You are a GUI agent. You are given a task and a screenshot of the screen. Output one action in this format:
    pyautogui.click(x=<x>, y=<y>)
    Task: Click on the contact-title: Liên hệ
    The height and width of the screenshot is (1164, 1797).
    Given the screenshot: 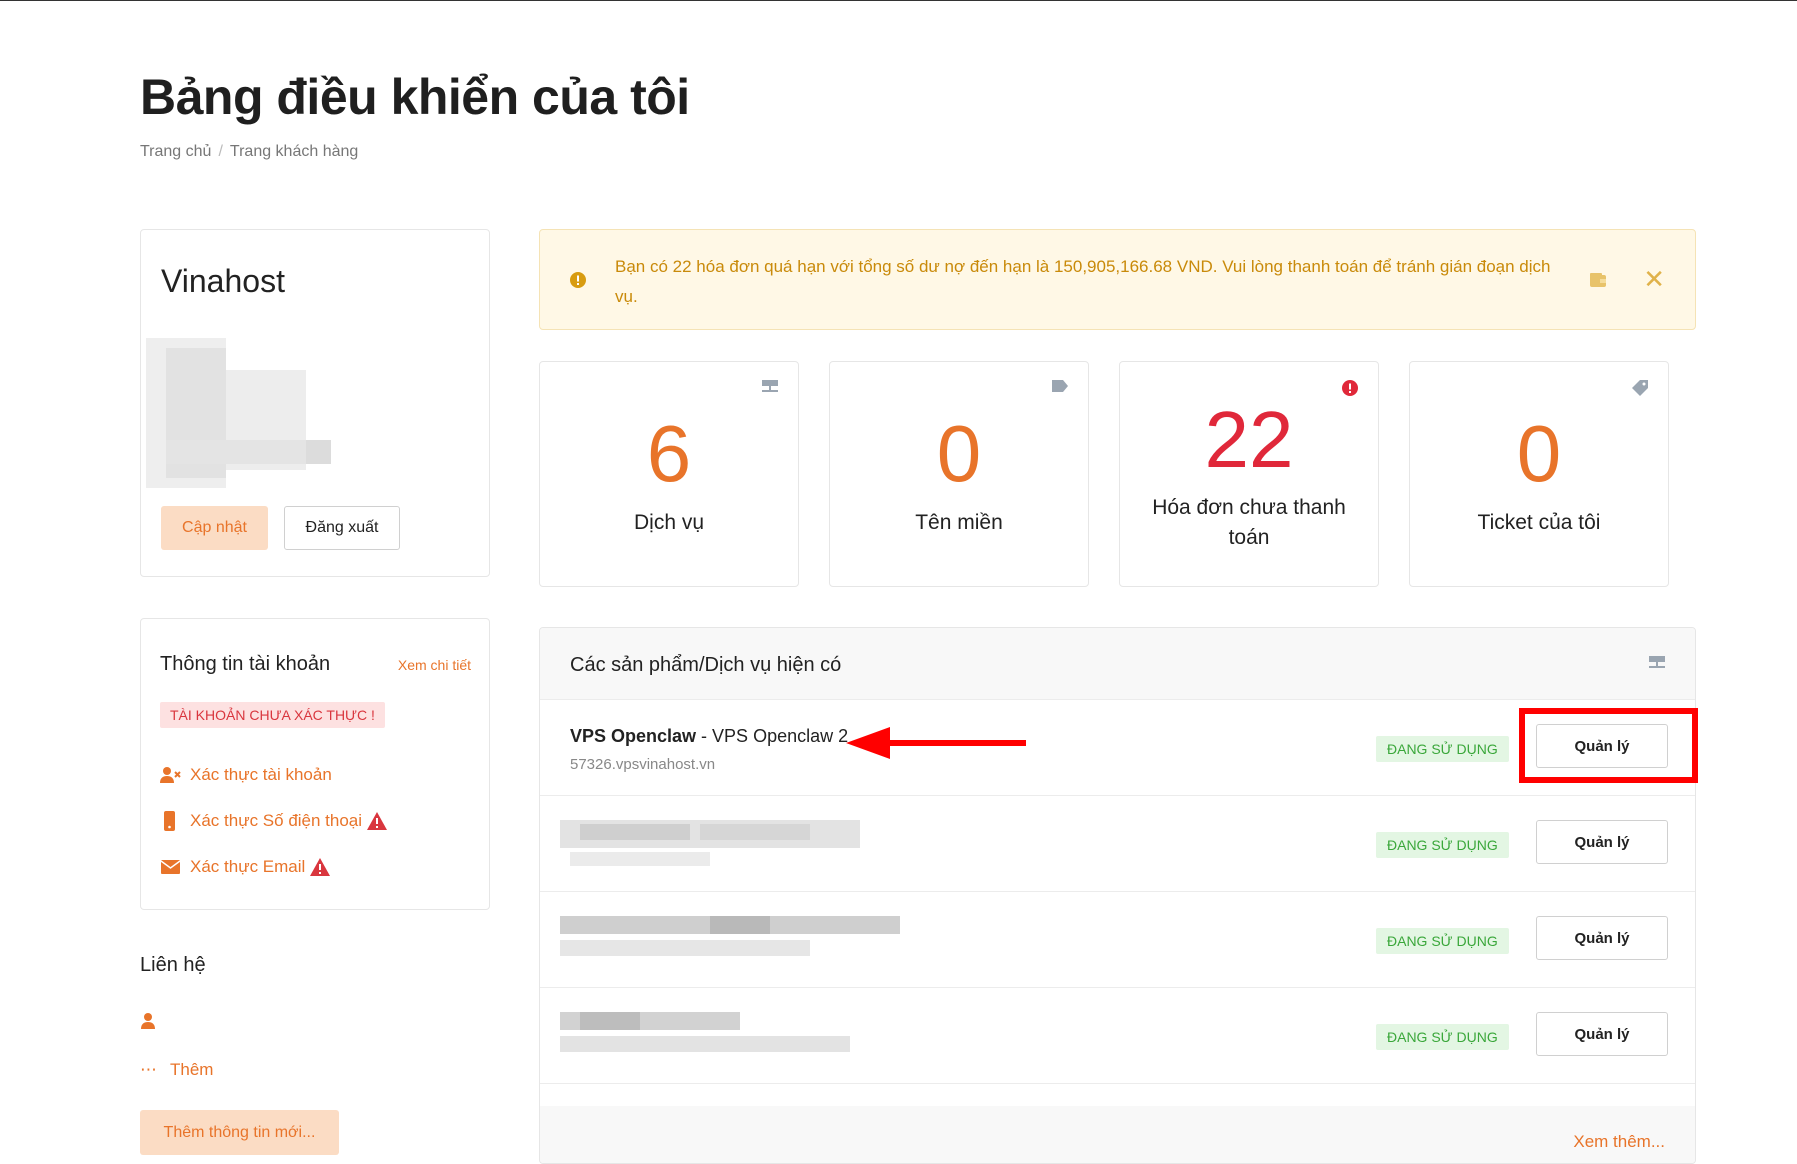 What is the action you would take?
    pyautogui.click(x=173, y=965)
    